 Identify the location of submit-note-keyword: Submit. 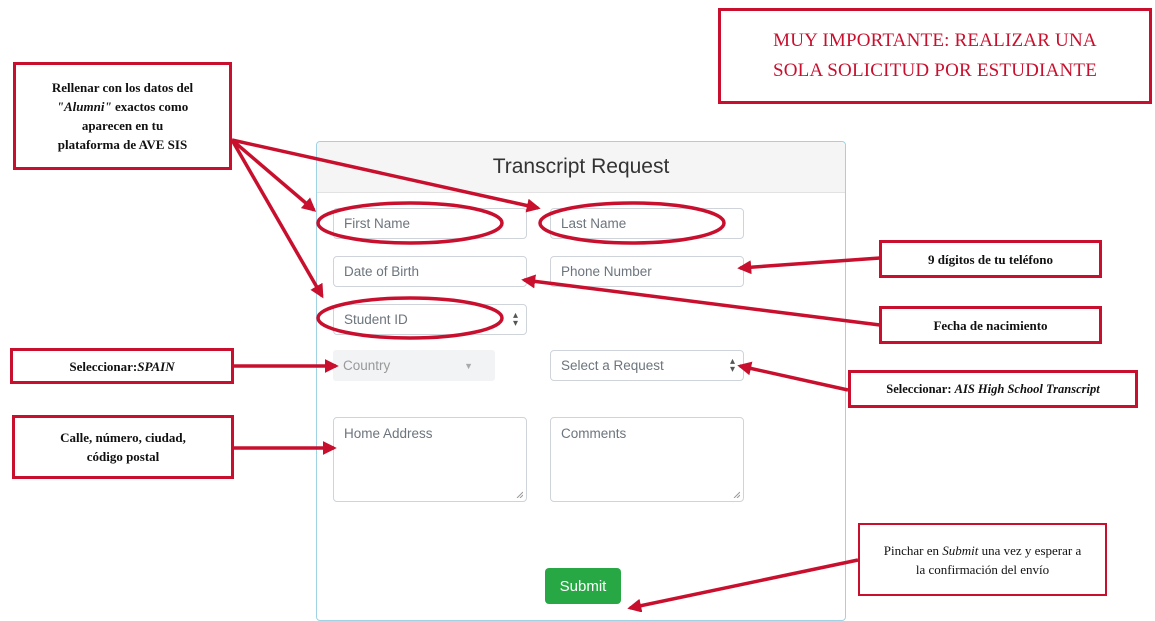
(960, 550).